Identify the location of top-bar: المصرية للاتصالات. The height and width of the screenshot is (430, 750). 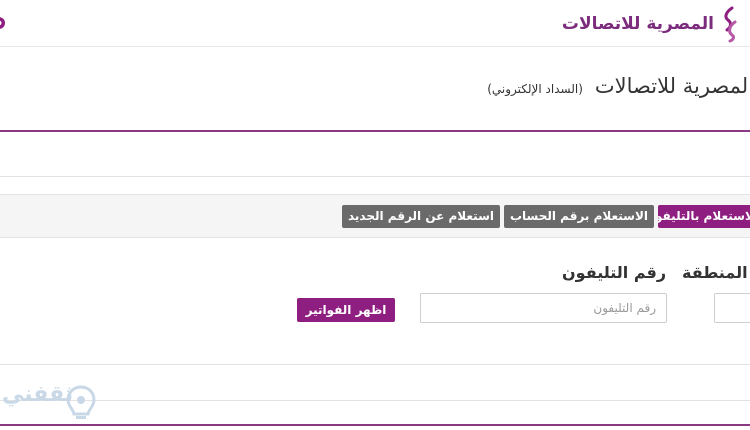
(375, 23).